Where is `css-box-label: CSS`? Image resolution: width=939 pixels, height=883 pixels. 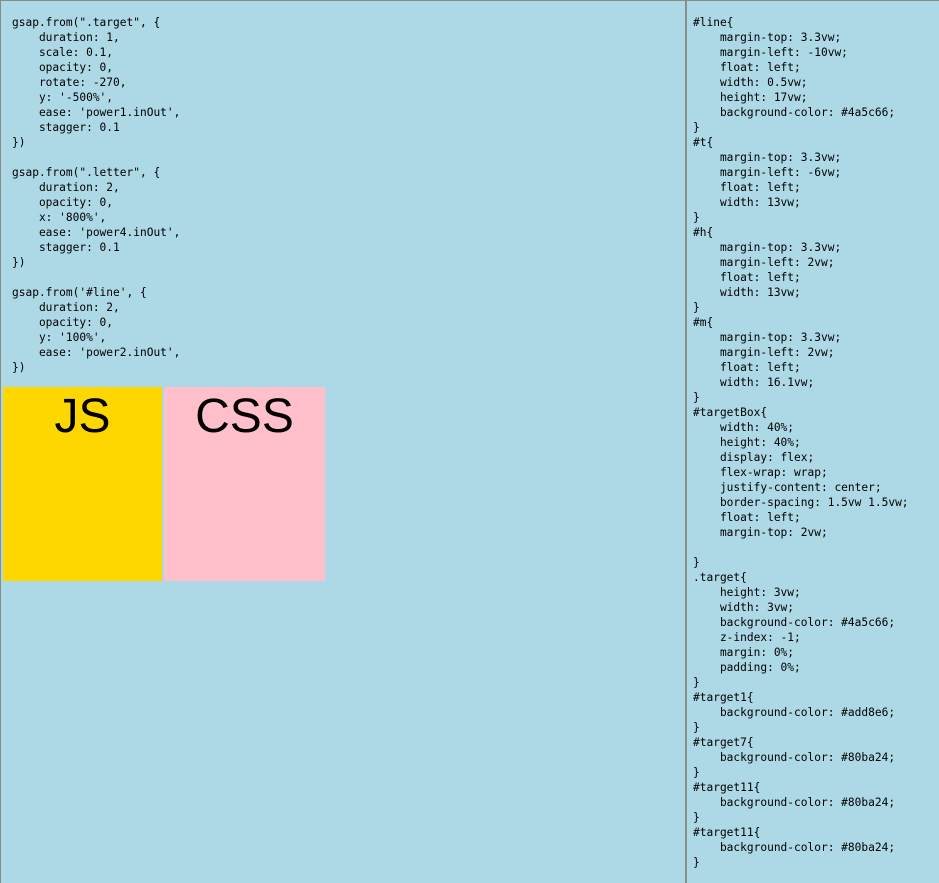
css-box-label: CSS is located at coordinates (244, 416).